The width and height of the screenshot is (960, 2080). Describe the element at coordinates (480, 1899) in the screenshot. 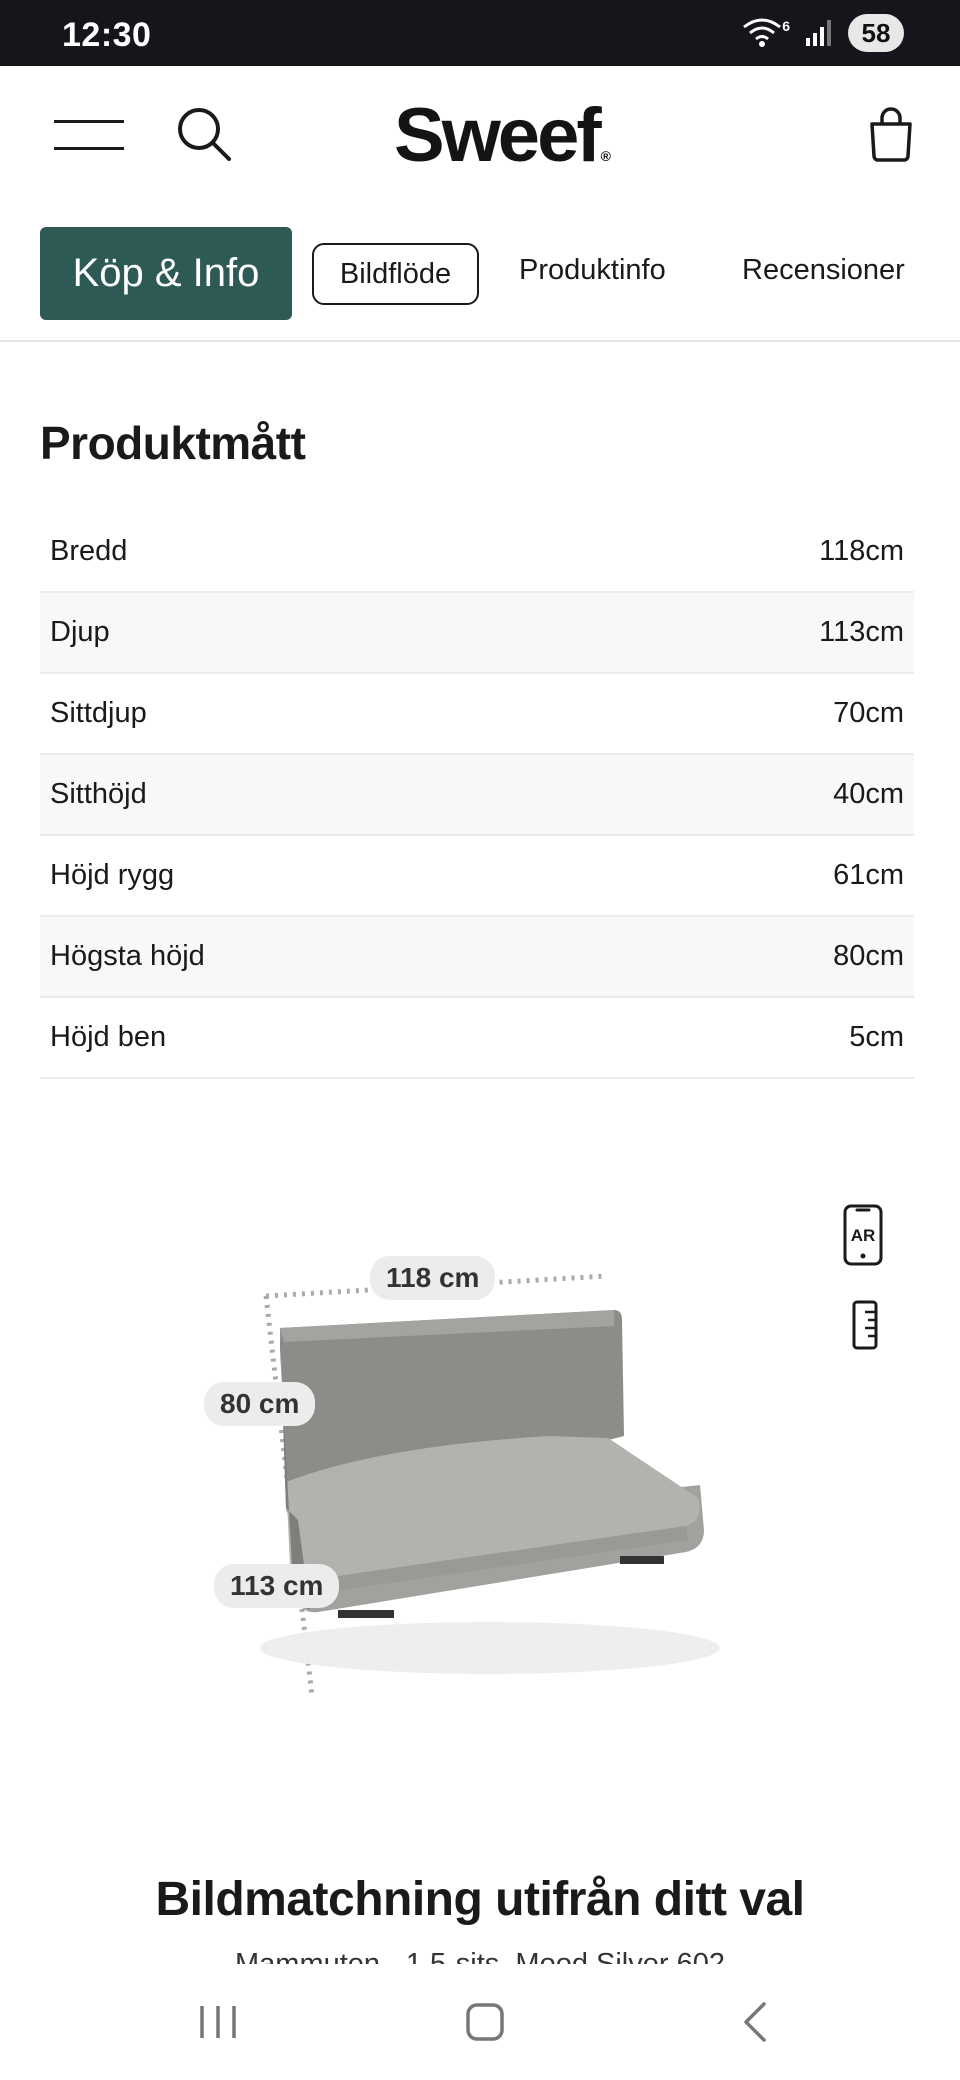

I see `image-match-title: Bildmatchning utifrån ditt val` at that location.